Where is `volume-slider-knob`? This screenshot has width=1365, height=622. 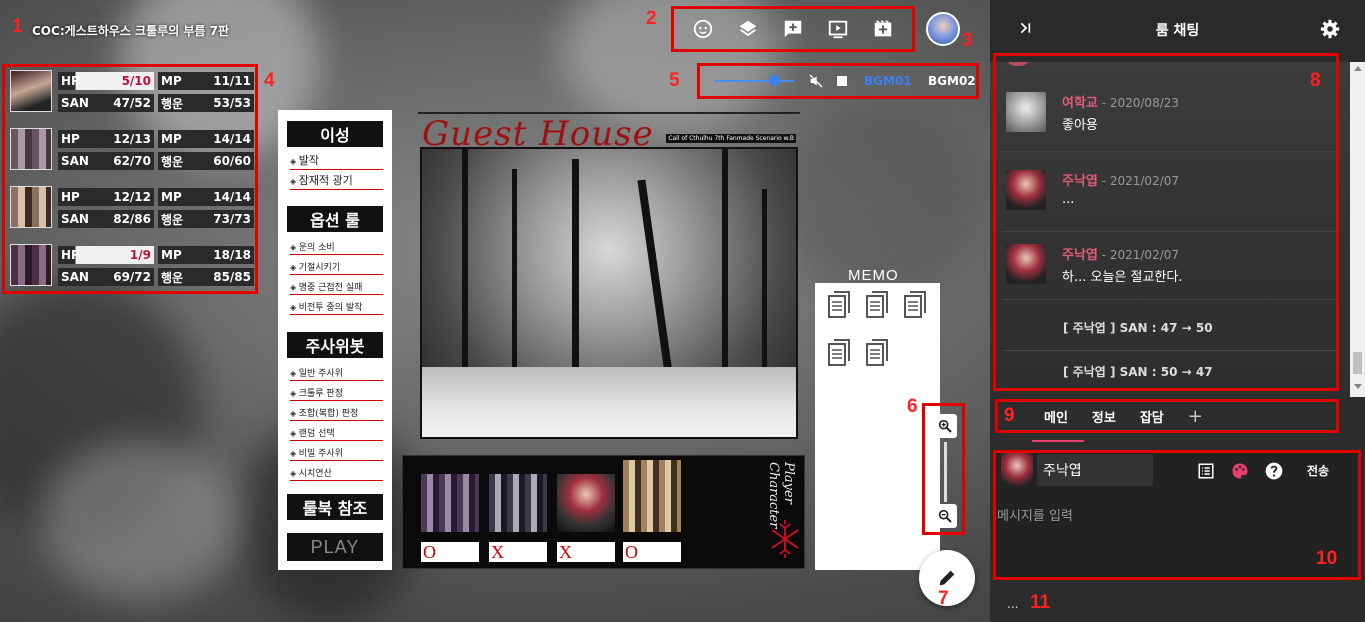 volume-slider-knob is located at coordinates (774, 80).